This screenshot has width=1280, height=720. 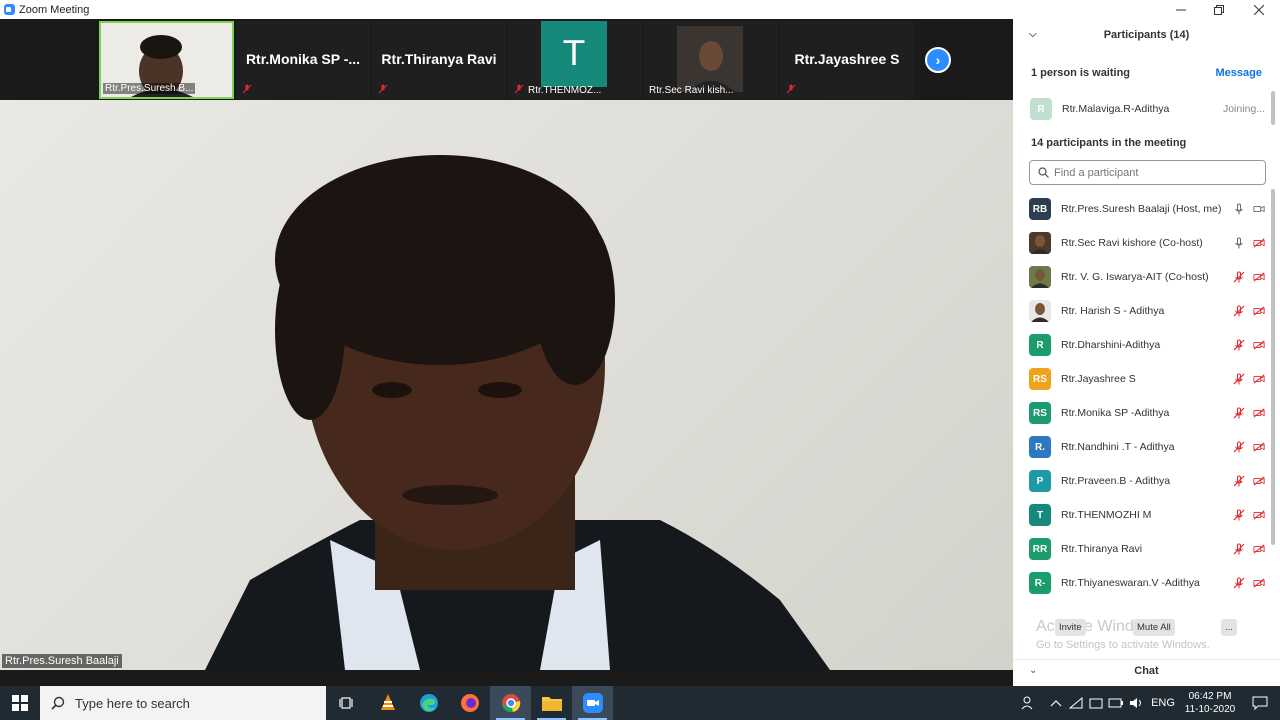 I want to click on firefox-icon, so click(x=469, y=703).